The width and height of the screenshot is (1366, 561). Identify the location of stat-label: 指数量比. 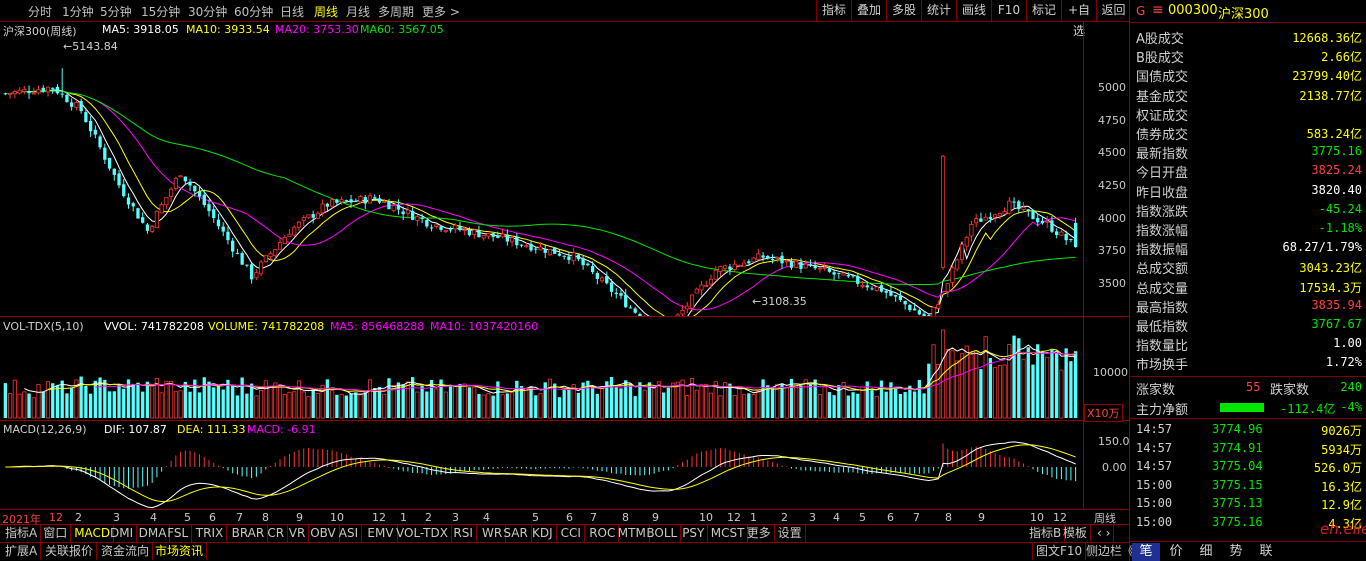
(1162, 347).